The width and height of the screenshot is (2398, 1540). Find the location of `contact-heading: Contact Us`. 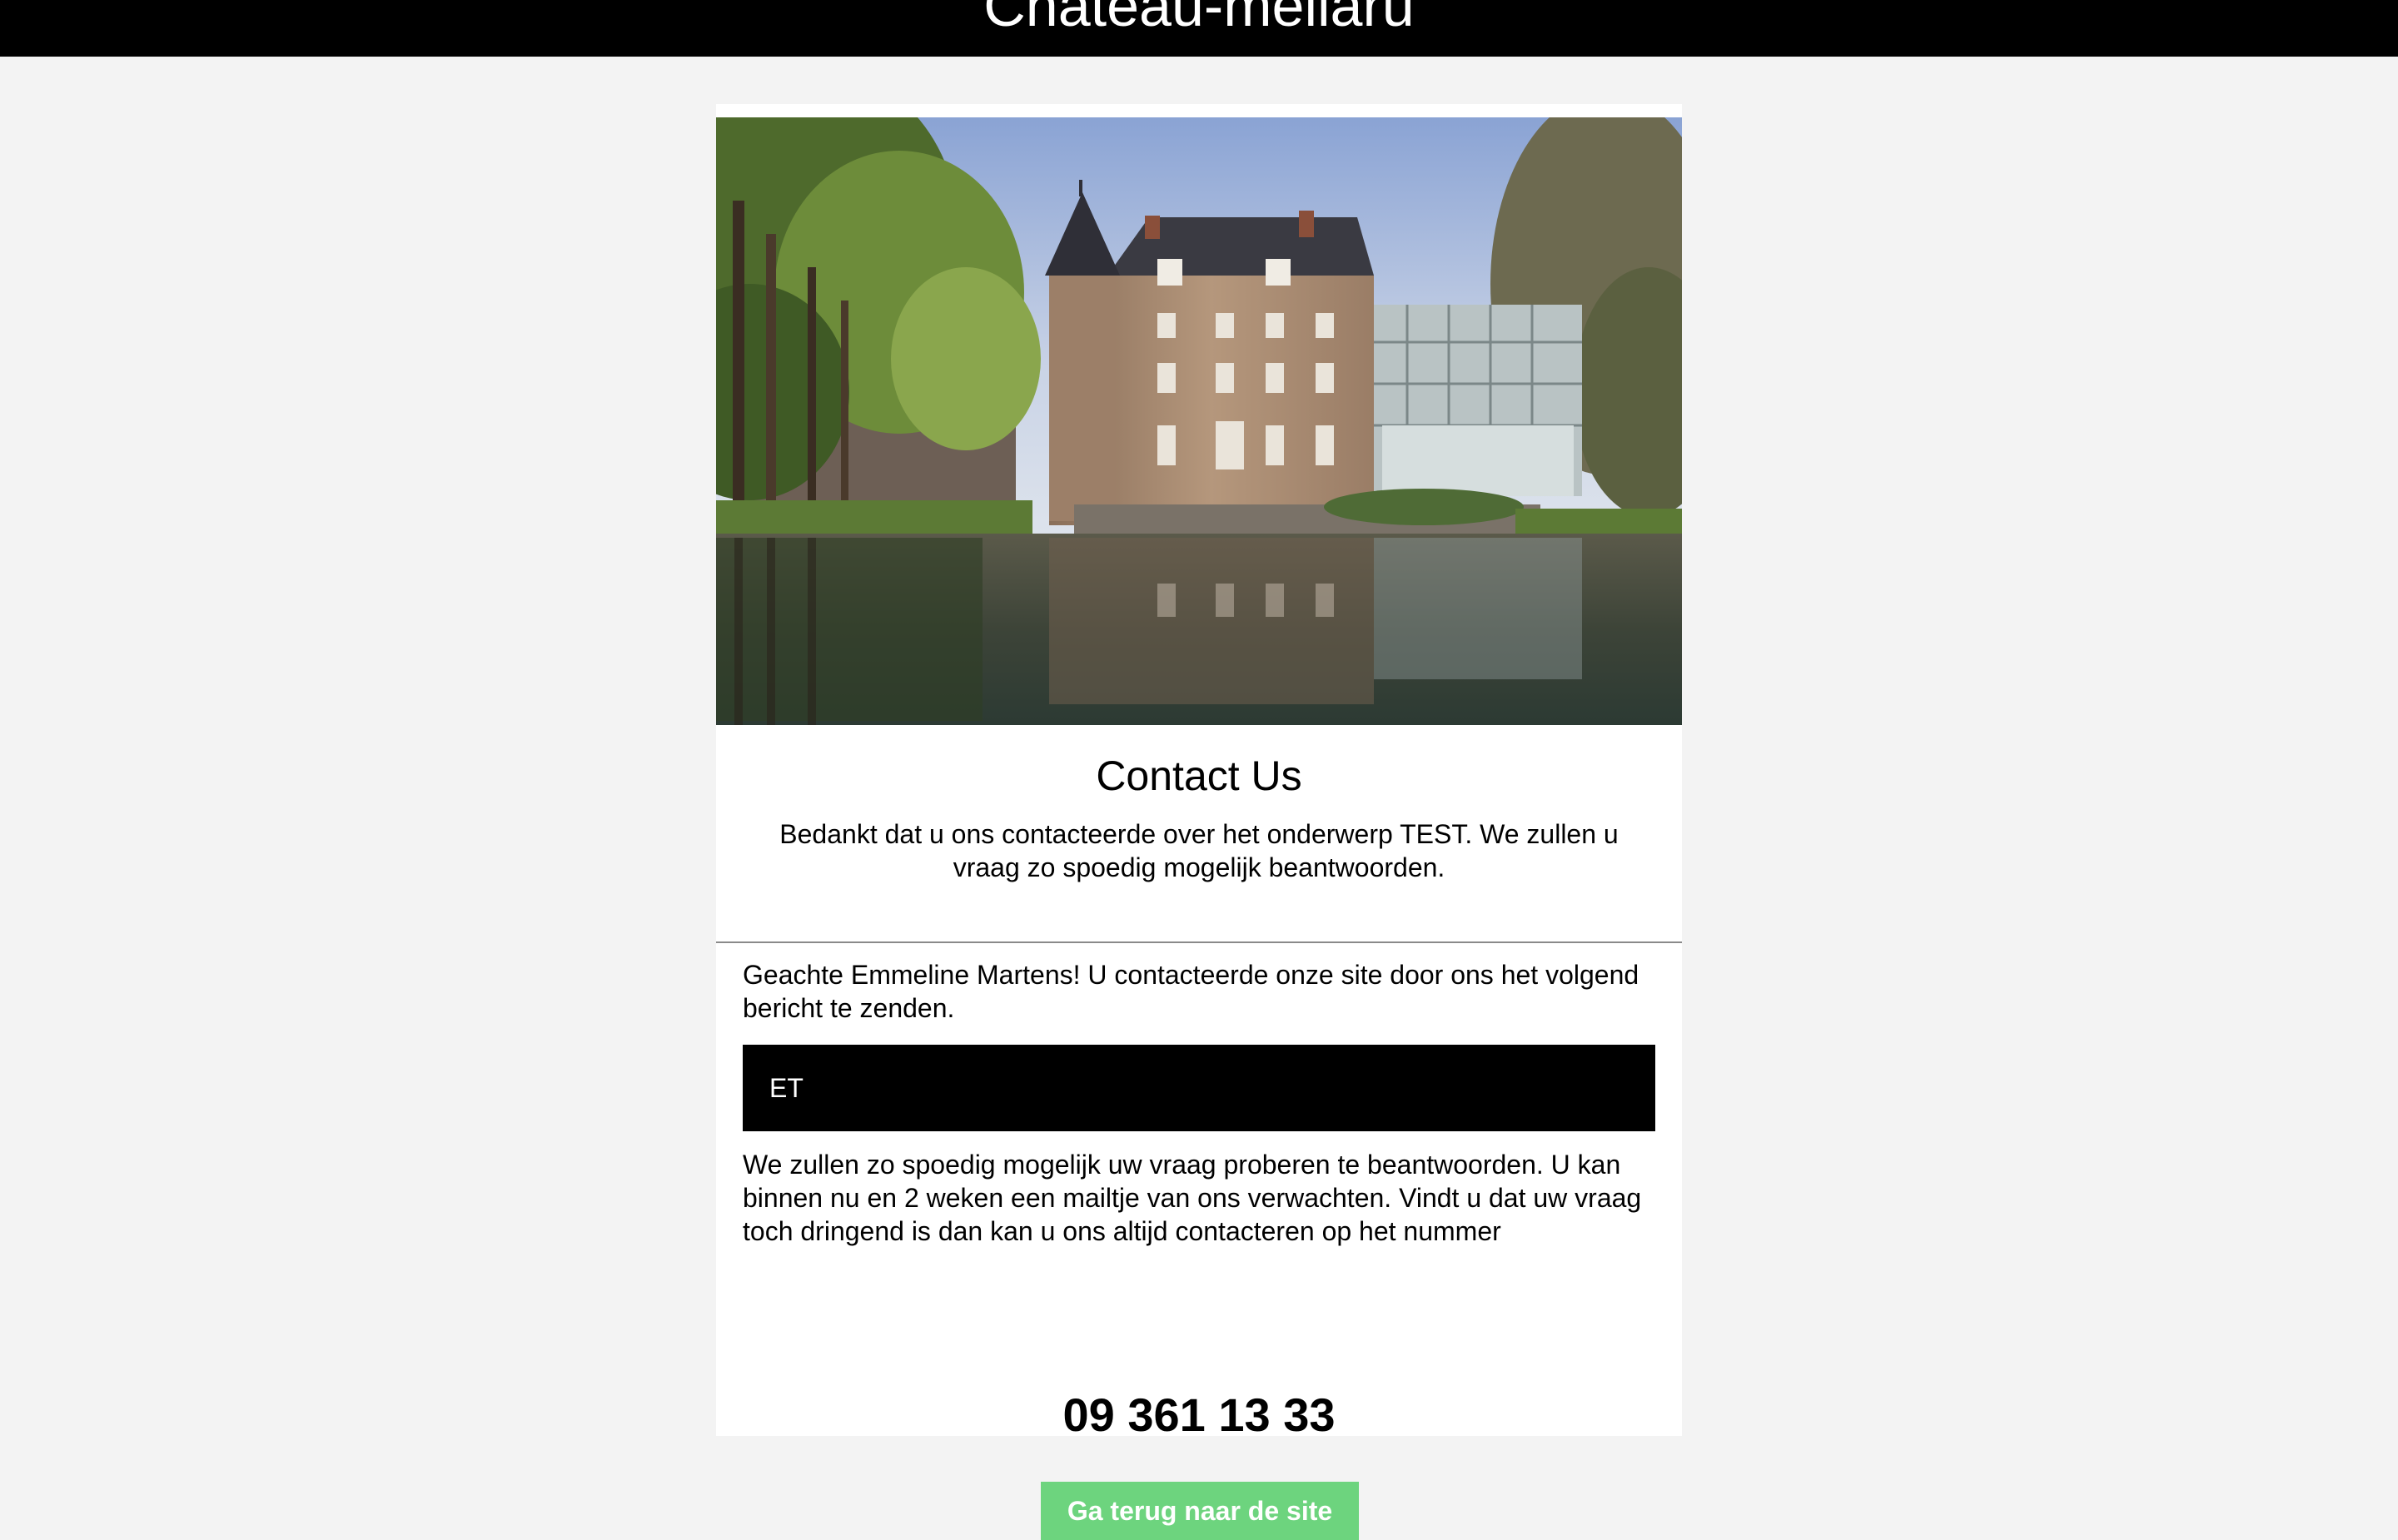

contact-heading: Contact Us is located at coordinates (1199, 776).